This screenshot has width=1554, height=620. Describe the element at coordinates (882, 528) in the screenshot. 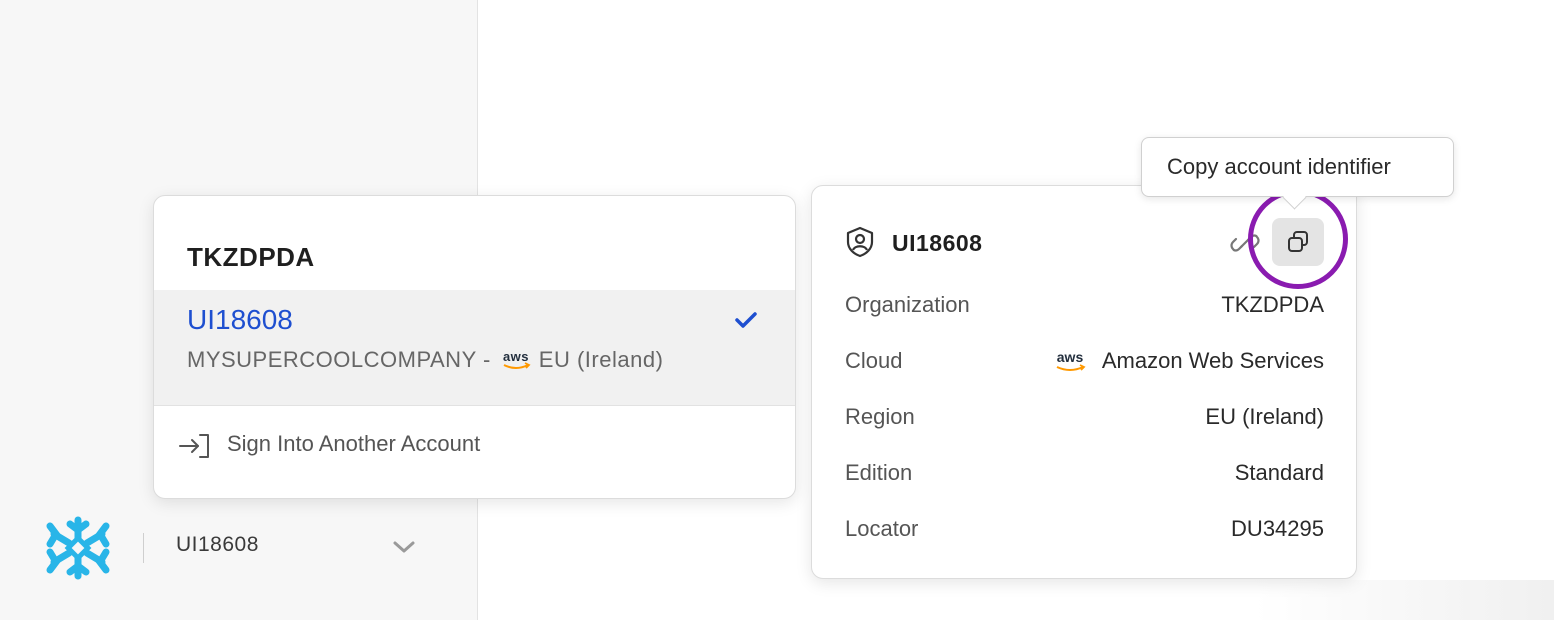

I see `detail-label: Locator` at that location.